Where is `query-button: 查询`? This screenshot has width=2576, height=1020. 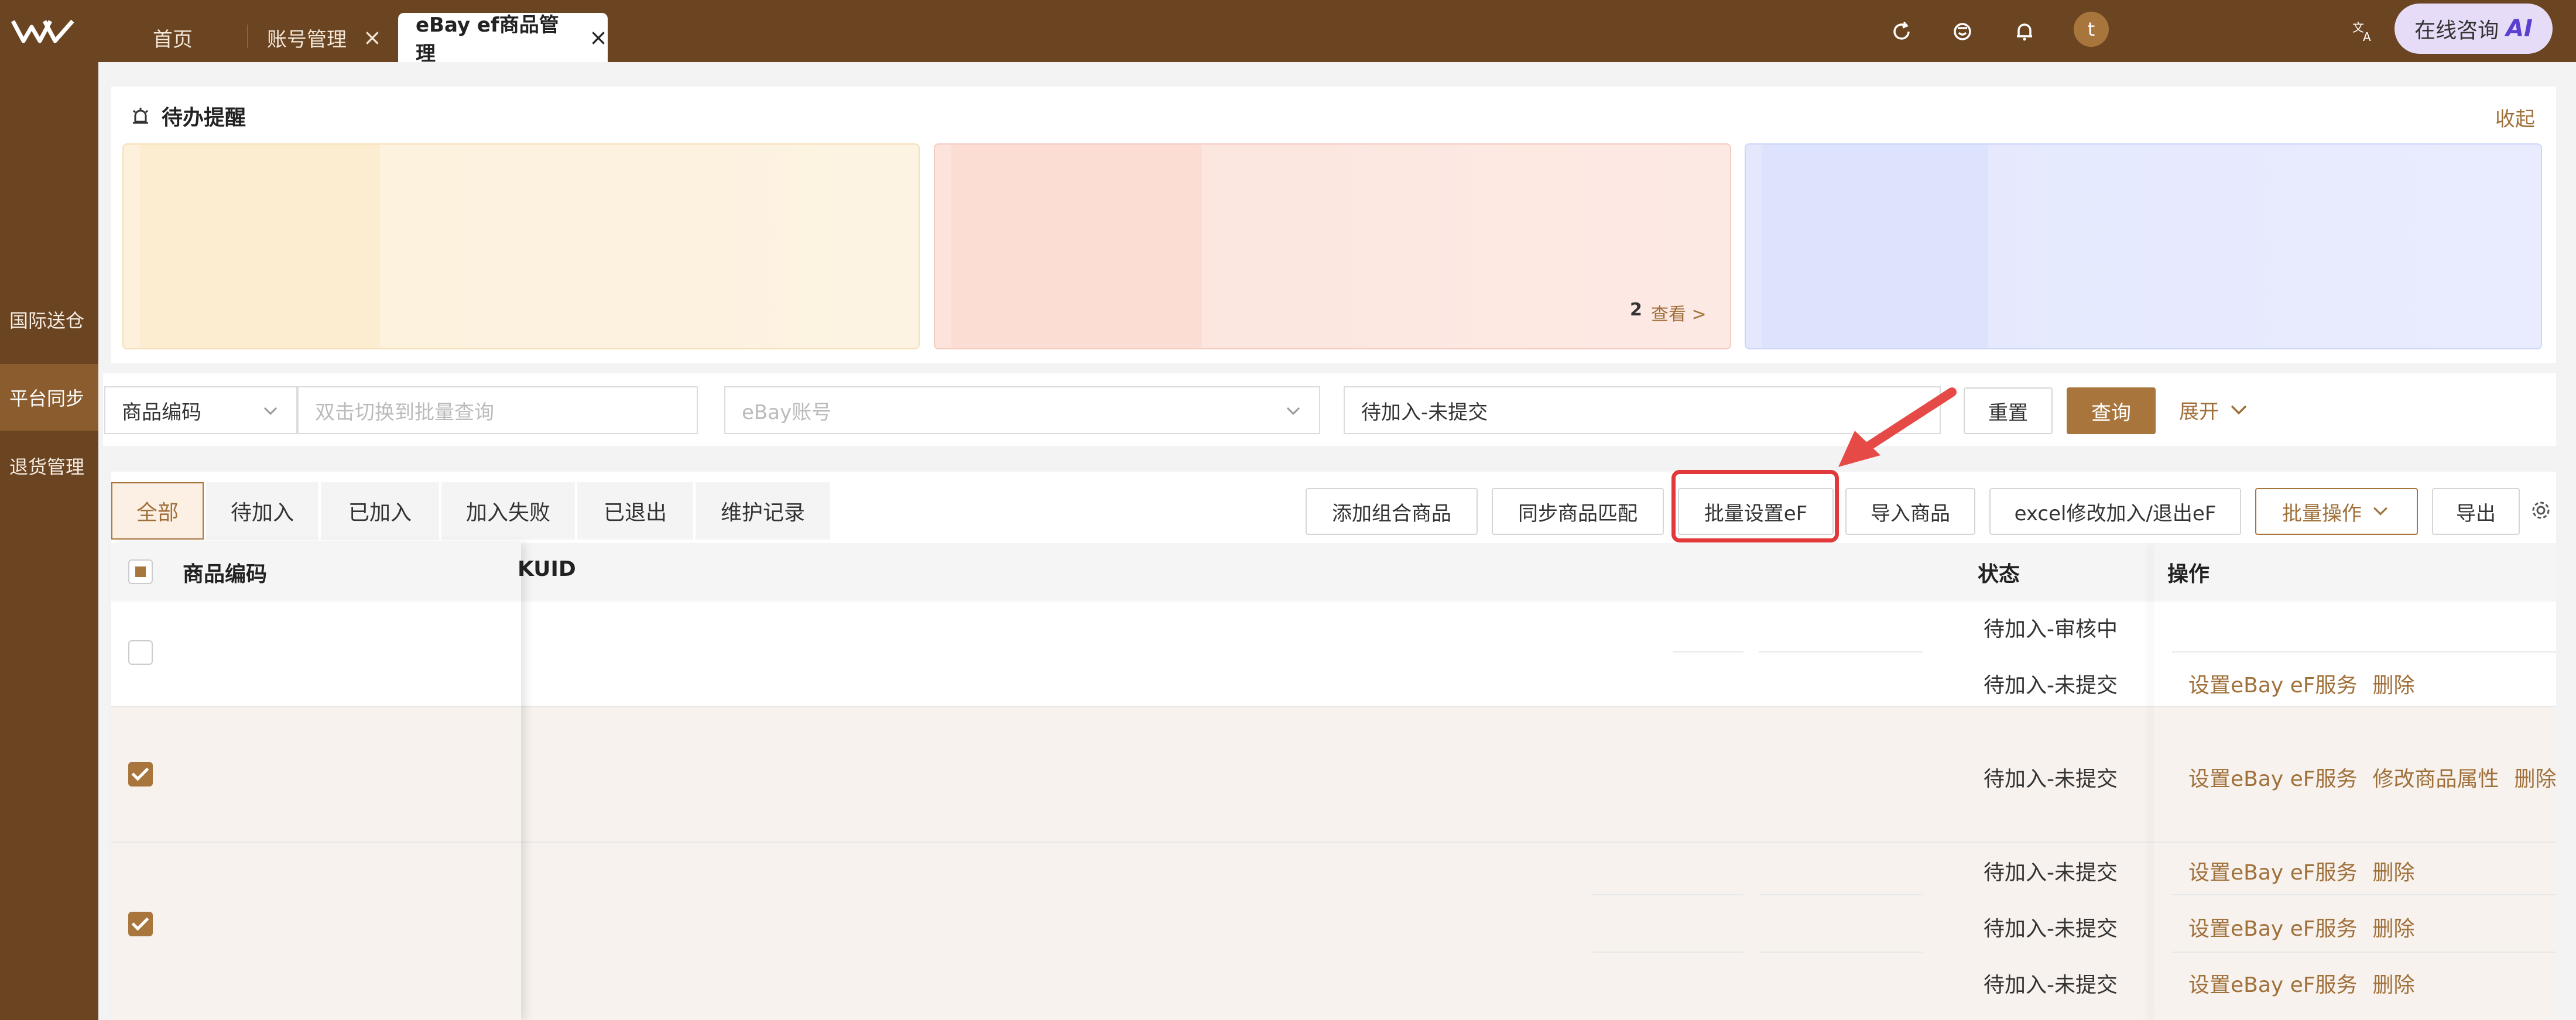 query-button: 查询 is located at coordinates (2111, 410).